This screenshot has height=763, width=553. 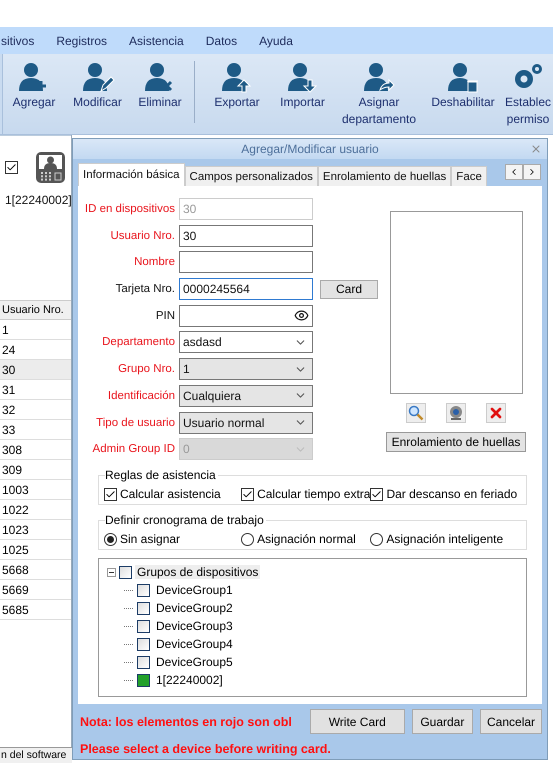 I want to click on toolbar-button: Agregar, so click(x=34, y=85).